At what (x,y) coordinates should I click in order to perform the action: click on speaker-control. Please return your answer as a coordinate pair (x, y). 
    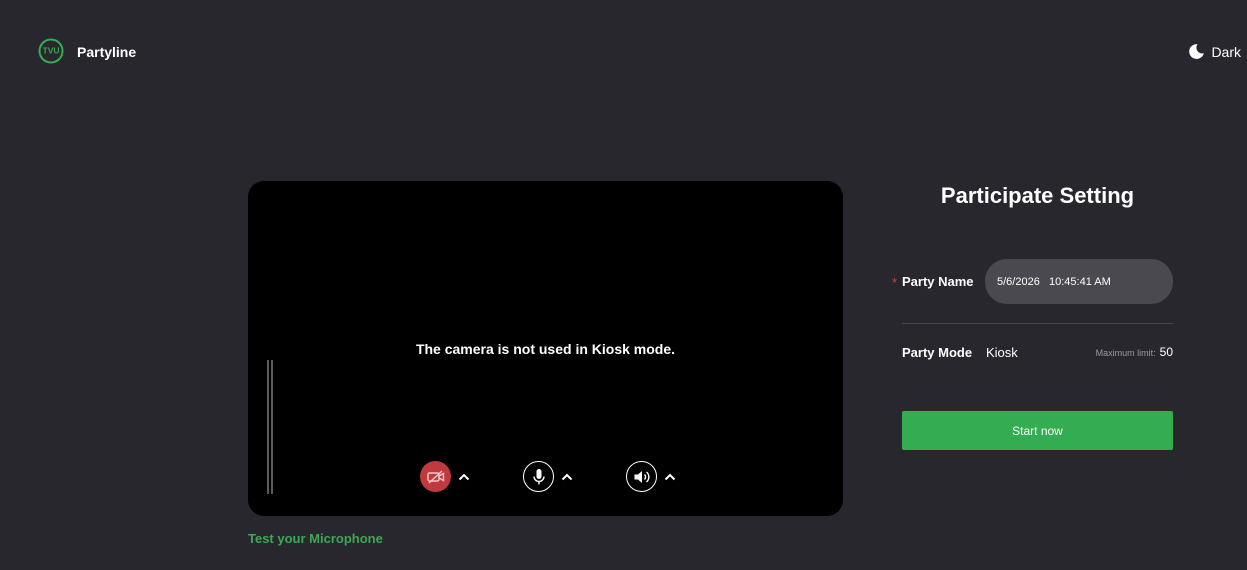
    Looking at the image, I should click on (653, 476).